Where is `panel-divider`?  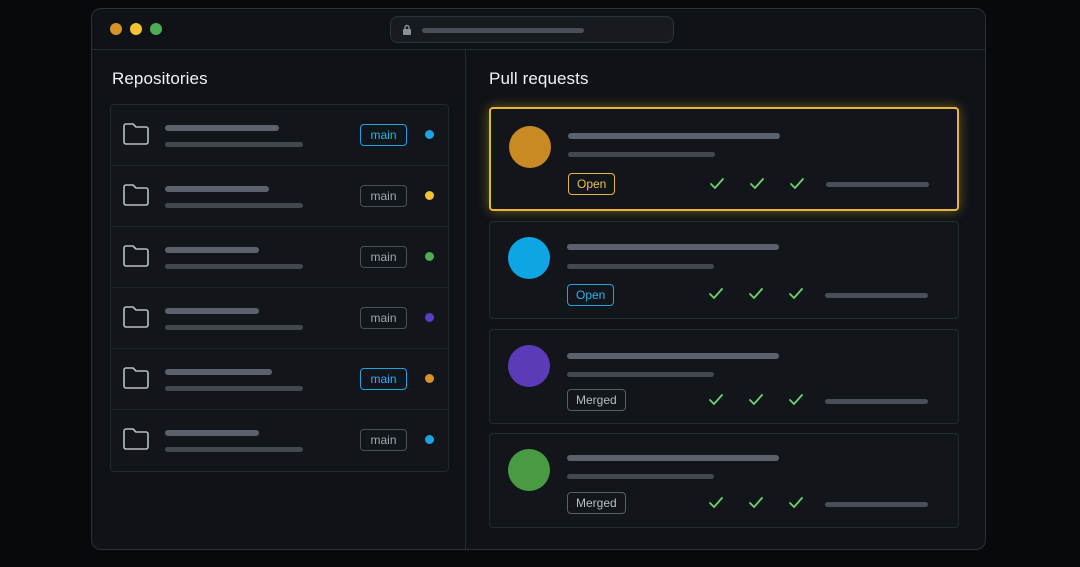
panel-divider is located at coordinates (465, 299).